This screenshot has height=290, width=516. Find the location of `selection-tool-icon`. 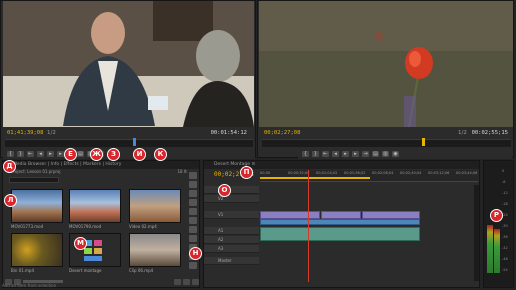

selection-tool-icon is located at coordinates (193, 175).